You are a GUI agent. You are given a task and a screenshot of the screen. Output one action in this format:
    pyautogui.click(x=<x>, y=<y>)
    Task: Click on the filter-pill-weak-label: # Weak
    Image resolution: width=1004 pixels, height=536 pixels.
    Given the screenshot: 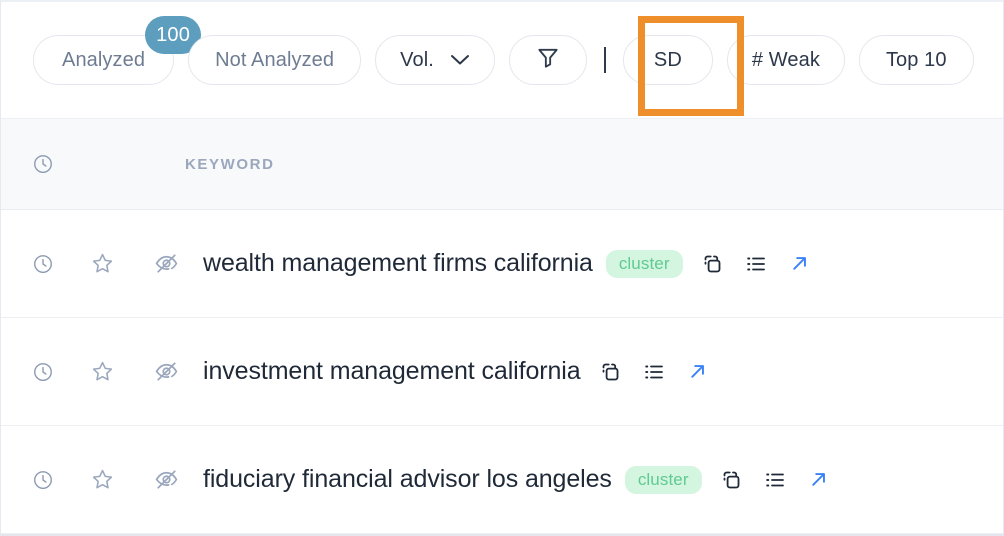 What is the action you would take?
    pyautogui.click(x=785, y=59)
    